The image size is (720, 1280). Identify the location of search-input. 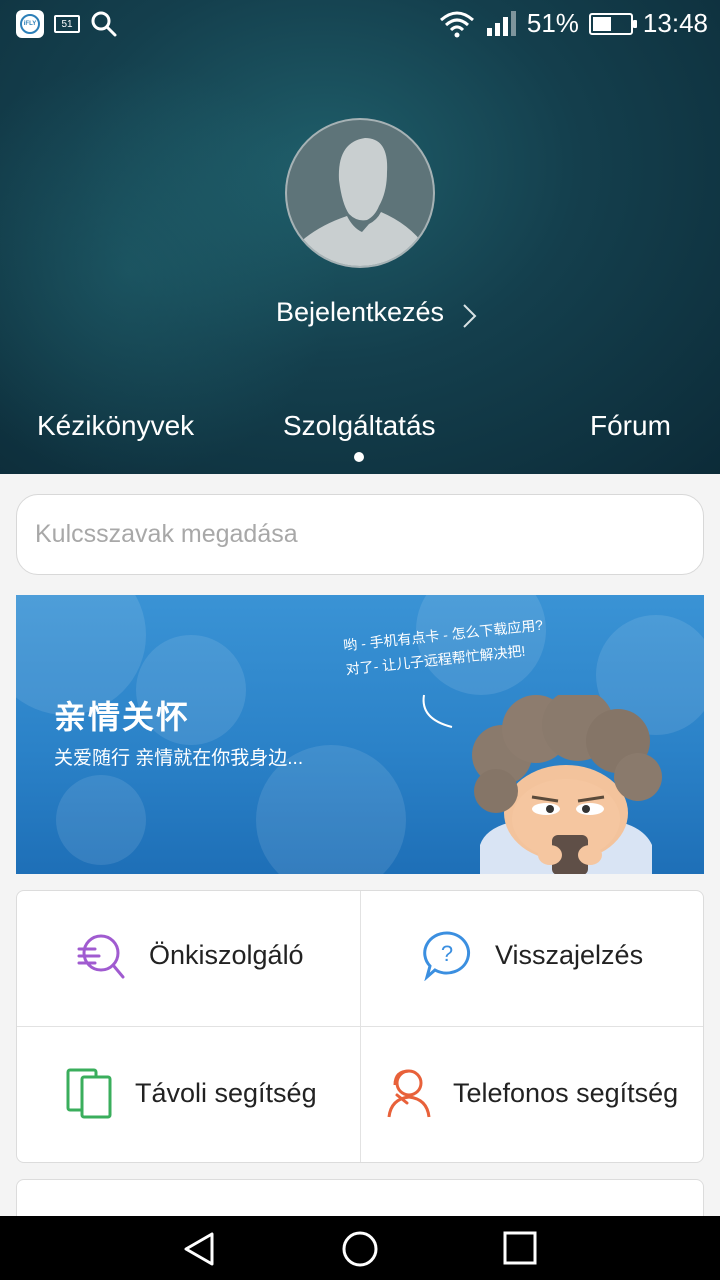
(360, 534).